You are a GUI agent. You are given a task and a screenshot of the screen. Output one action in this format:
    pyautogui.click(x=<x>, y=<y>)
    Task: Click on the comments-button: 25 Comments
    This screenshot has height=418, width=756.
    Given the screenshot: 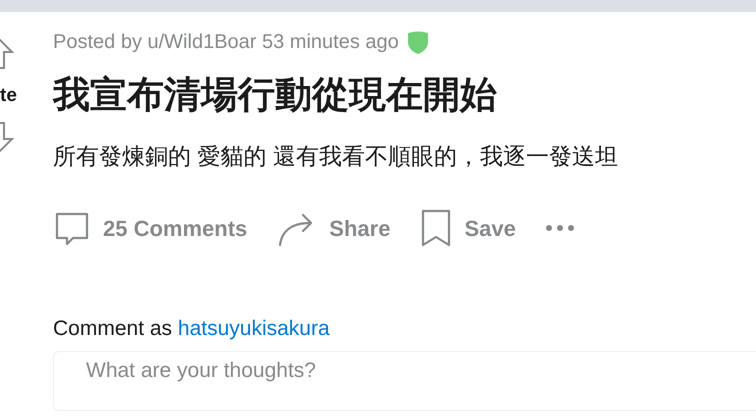 What is the action you would take?
    pyautogui.click(x=150, y=228)
    